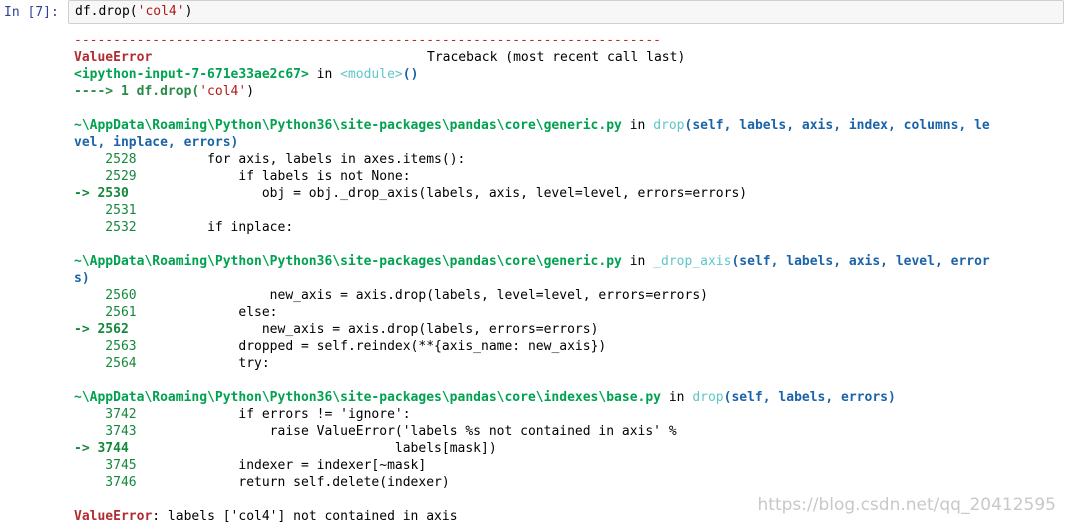 The width and height of the screenshot is (1066, 527). I want to click on line-number: -> 2530, so click(101, 193).